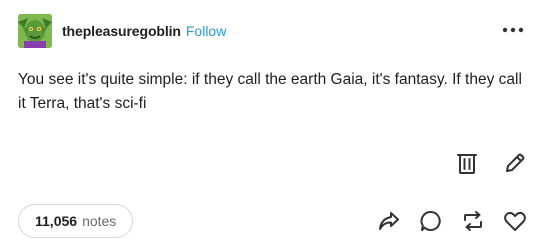  Describe the element at coordinates (206, 31) in the screenshot. I see `follow-button: Follow` at that location.